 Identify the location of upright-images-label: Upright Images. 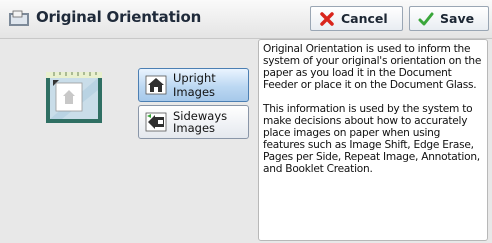
(194, 85).